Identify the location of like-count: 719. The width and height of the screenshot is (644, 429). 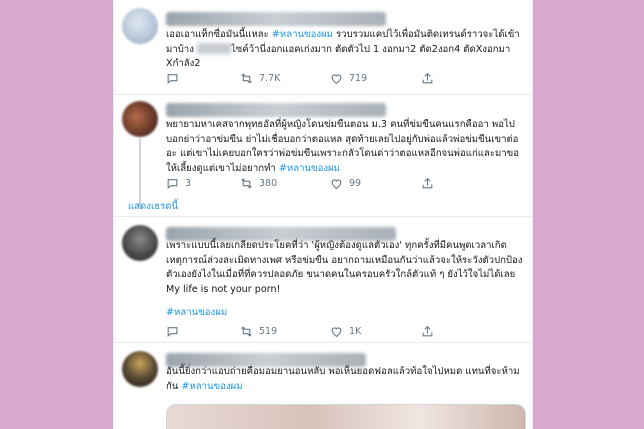
(358, 78).